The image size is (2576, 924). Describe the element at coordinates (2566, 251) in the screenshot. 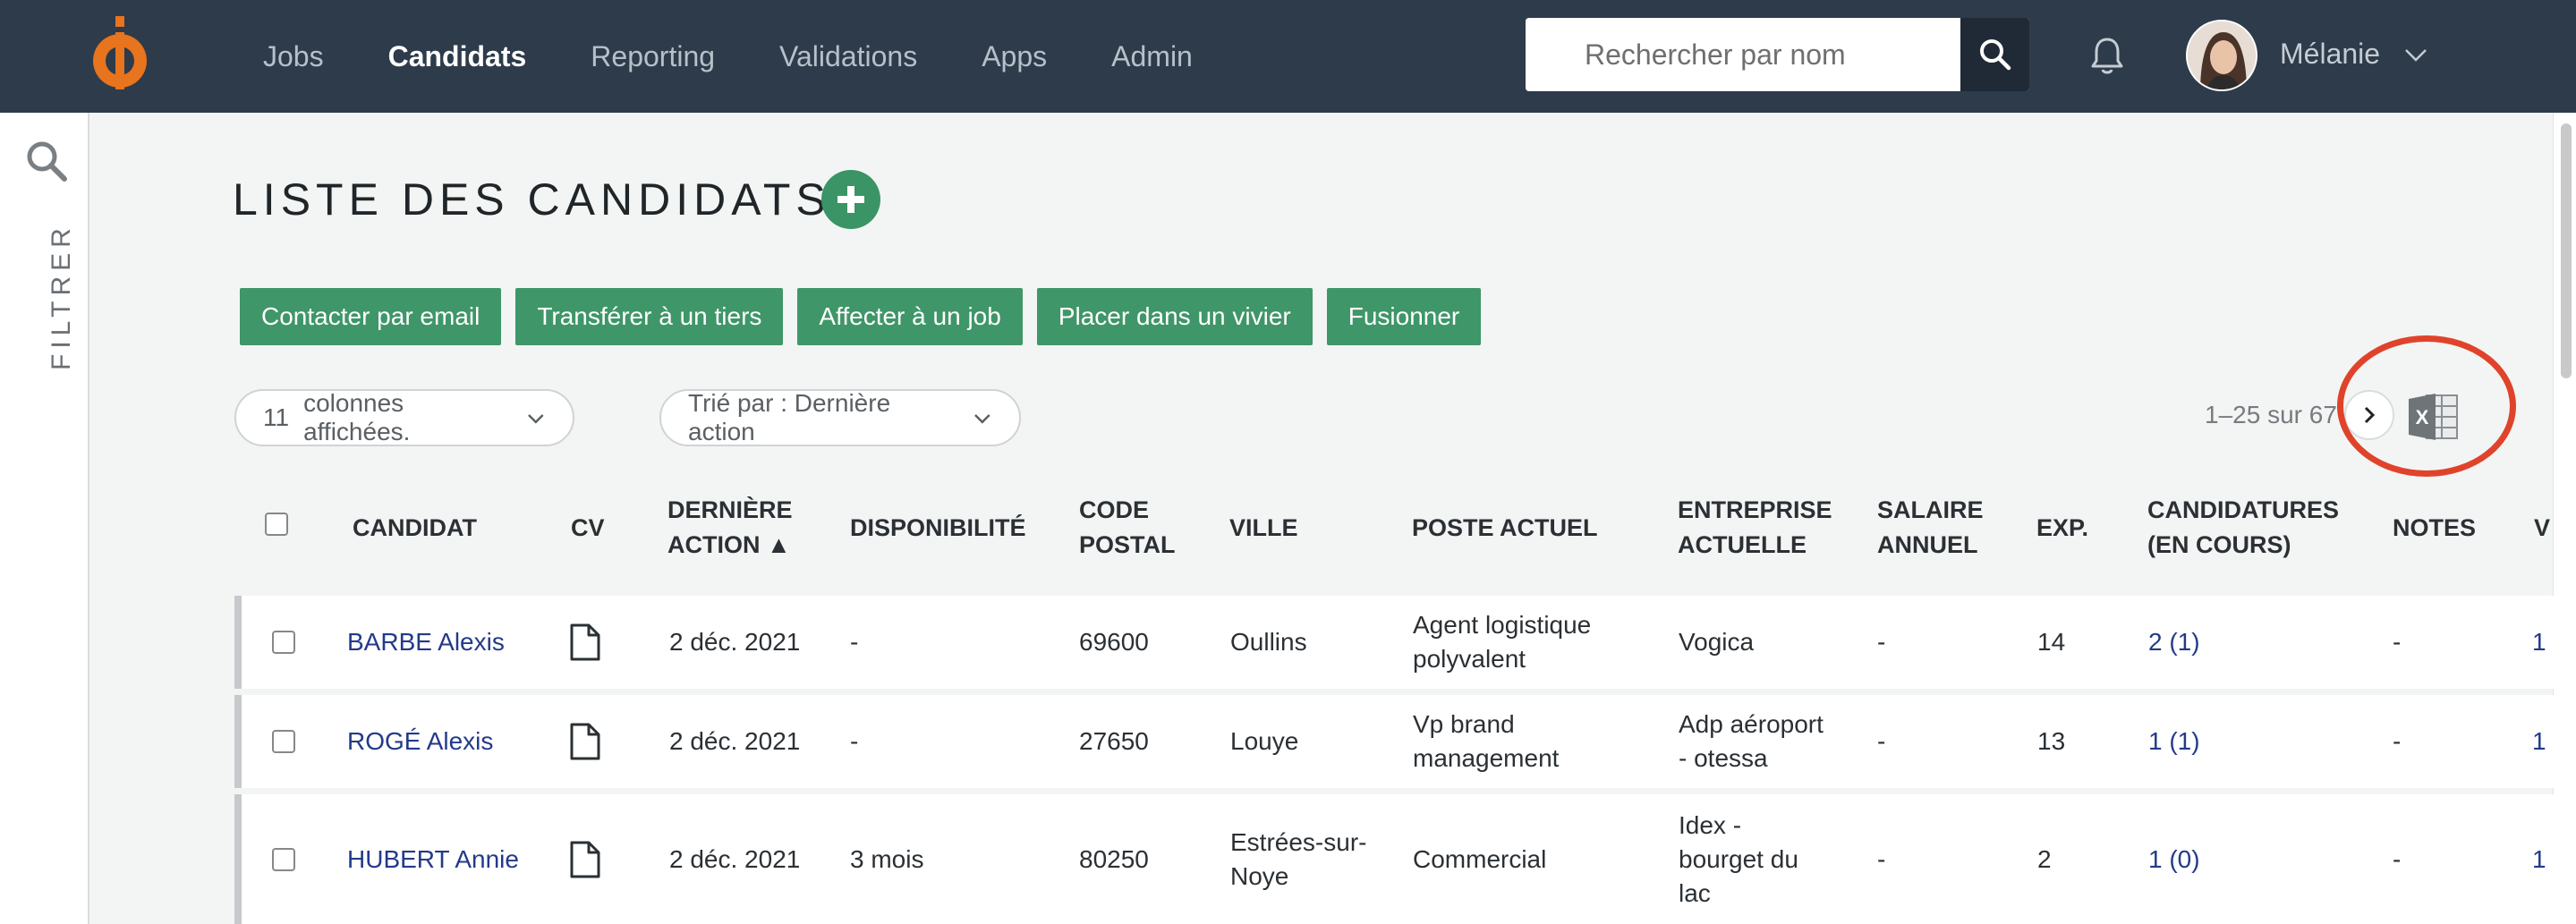

I see `scrollbar-thumb` at that location.